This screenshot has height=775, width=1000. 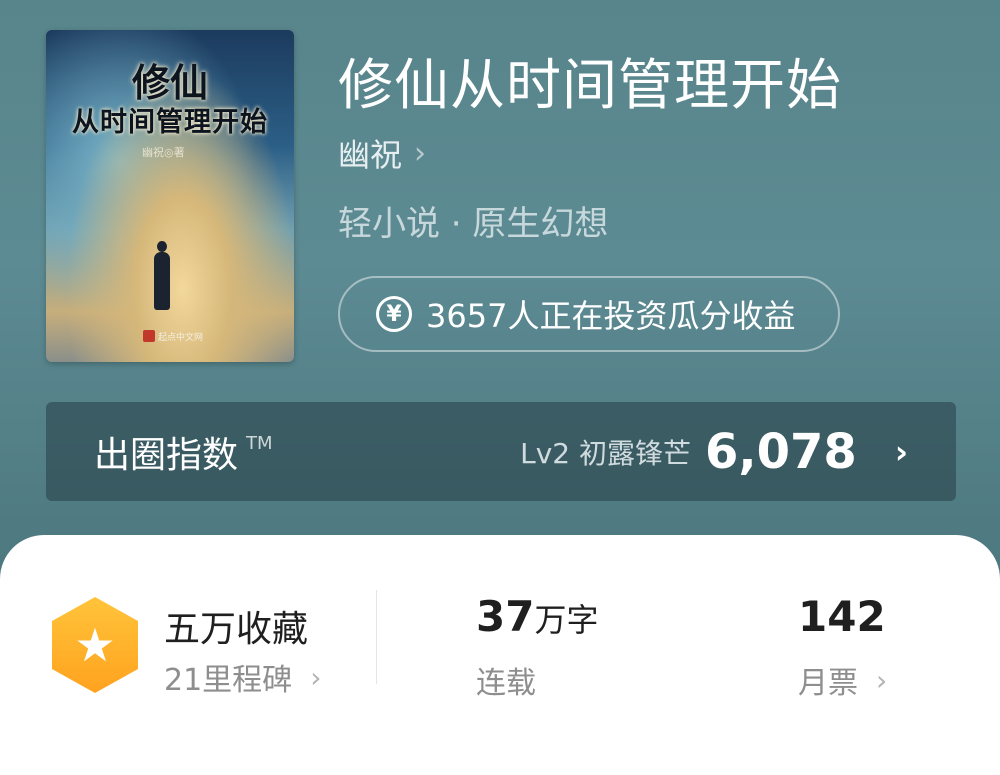 What do you see at coordinates (605, 453) in the screenshot?
I see `index-level: Lv2 初露锋芒` at bounding box center [605, 453].